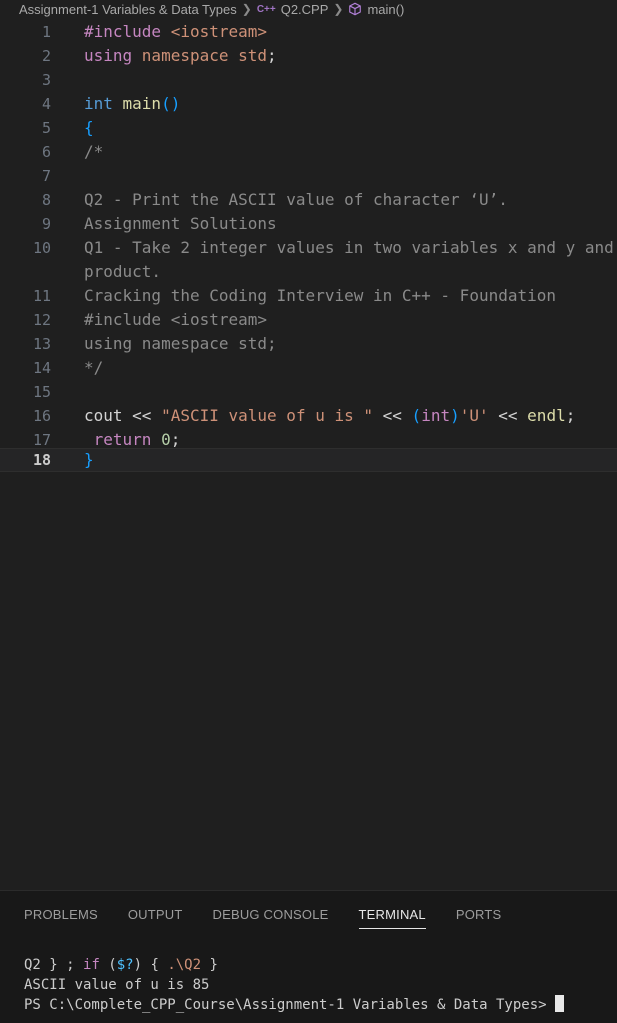 This screenshot has height=1023, width=617. Describe the element at coordinates (219, 31) in the screenshot. I see `code-token: <iostream>` at that location.